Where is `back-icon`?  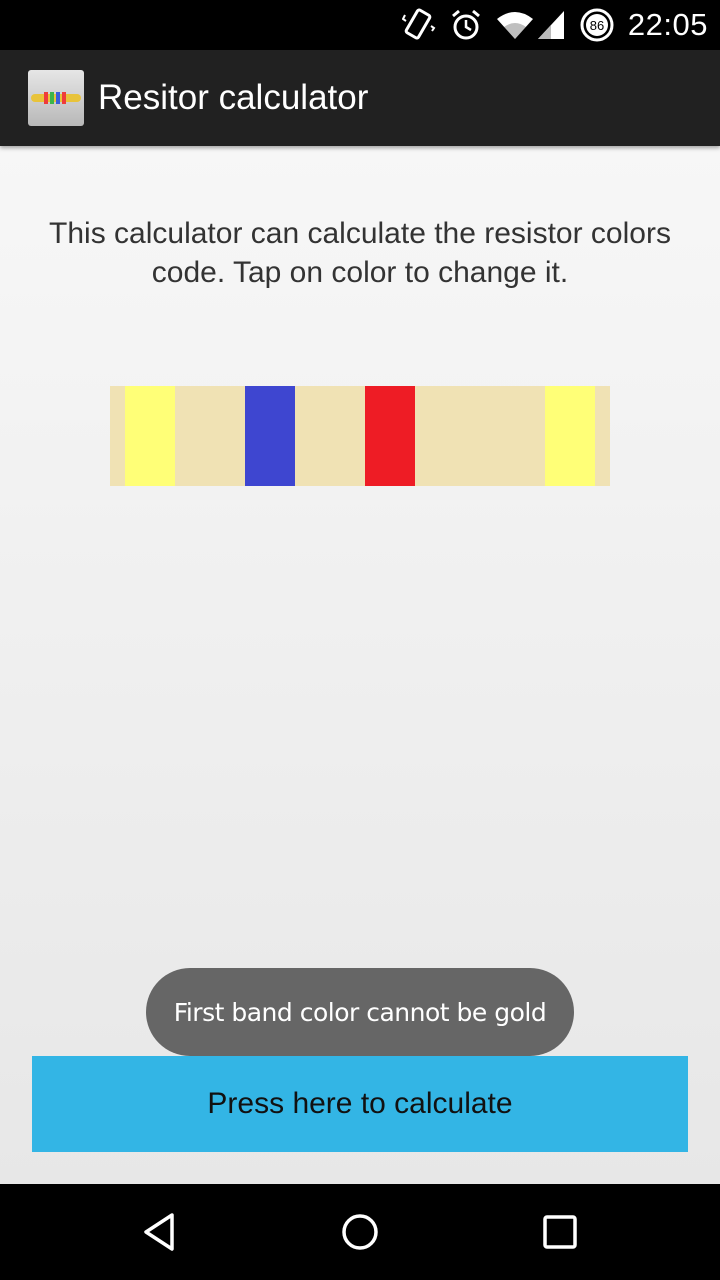
back-icon is located at coordinates (160, 1232).